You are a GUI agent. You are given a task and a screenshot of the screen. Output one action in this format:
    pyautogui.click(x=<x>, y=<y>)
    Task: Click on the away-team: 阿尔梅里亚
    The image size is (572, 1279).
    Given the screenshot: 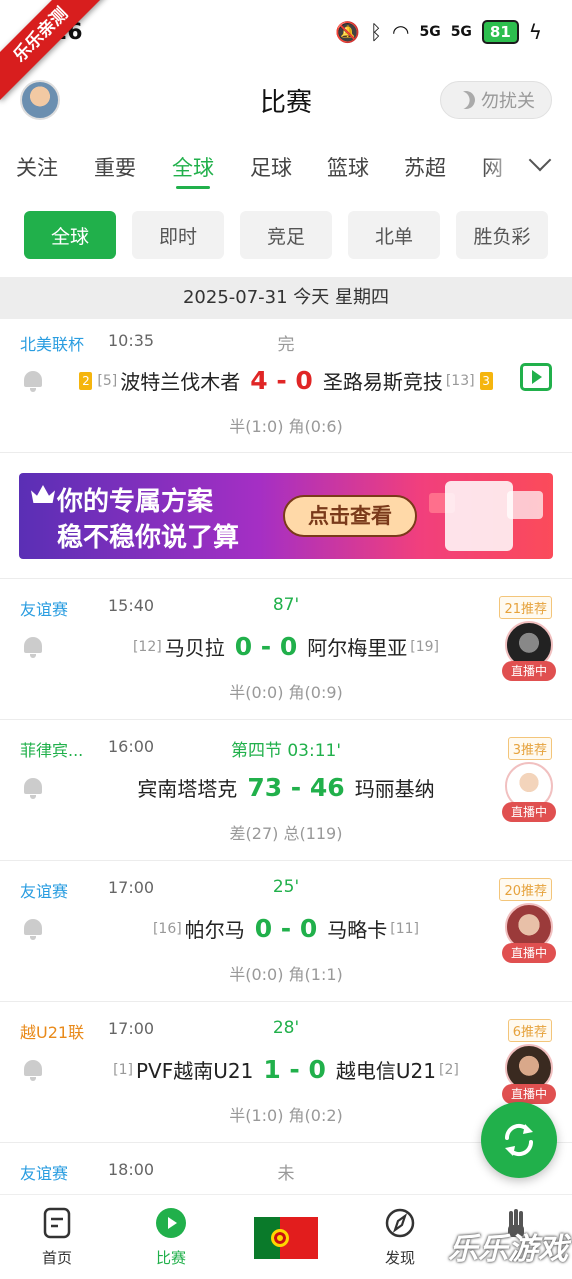 What is the action you would take?
    pyautogui.click(x=357, y=648)
    